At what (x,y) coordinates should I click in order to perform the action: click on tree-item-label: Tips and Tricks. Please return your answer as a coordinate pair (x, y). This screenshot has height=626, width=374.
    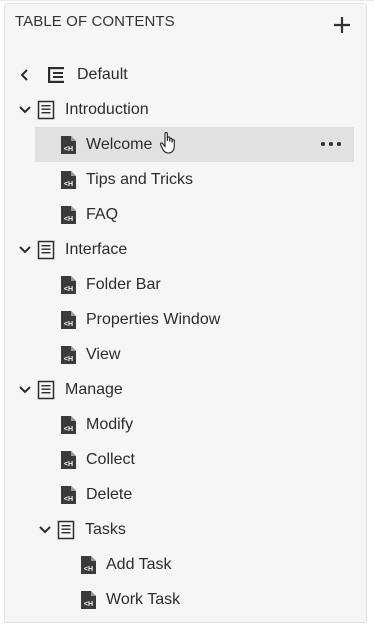
    Looking at the image, I should click on (139, 179).